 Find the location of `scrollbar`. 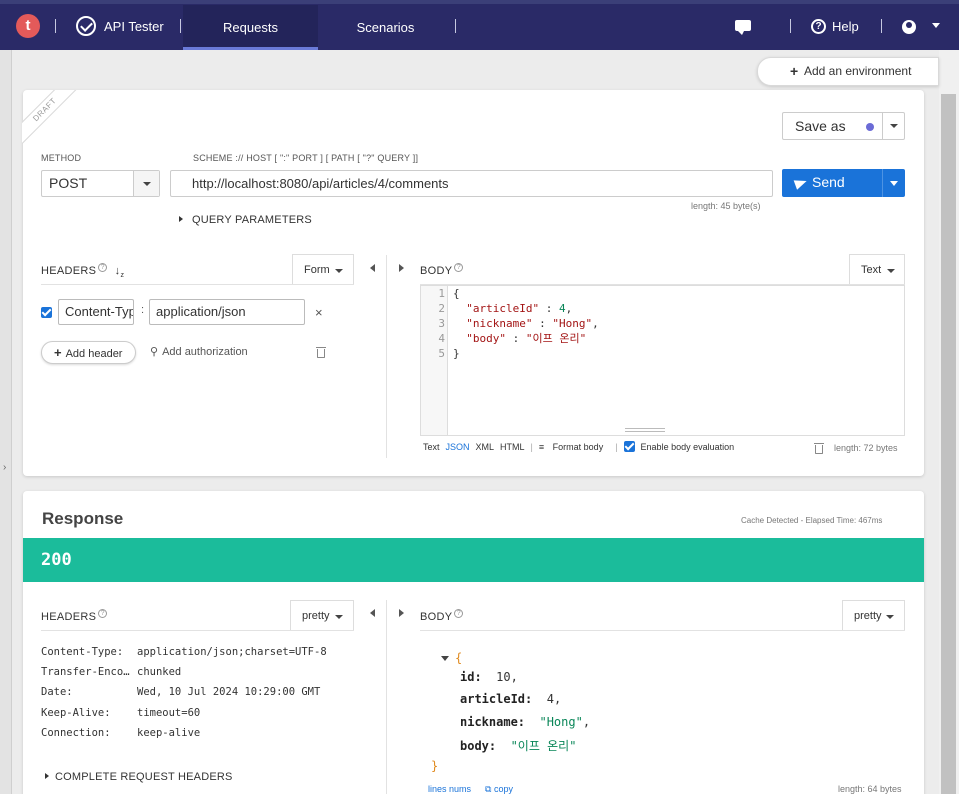

scrollbar is located at coordinates (949, 422).